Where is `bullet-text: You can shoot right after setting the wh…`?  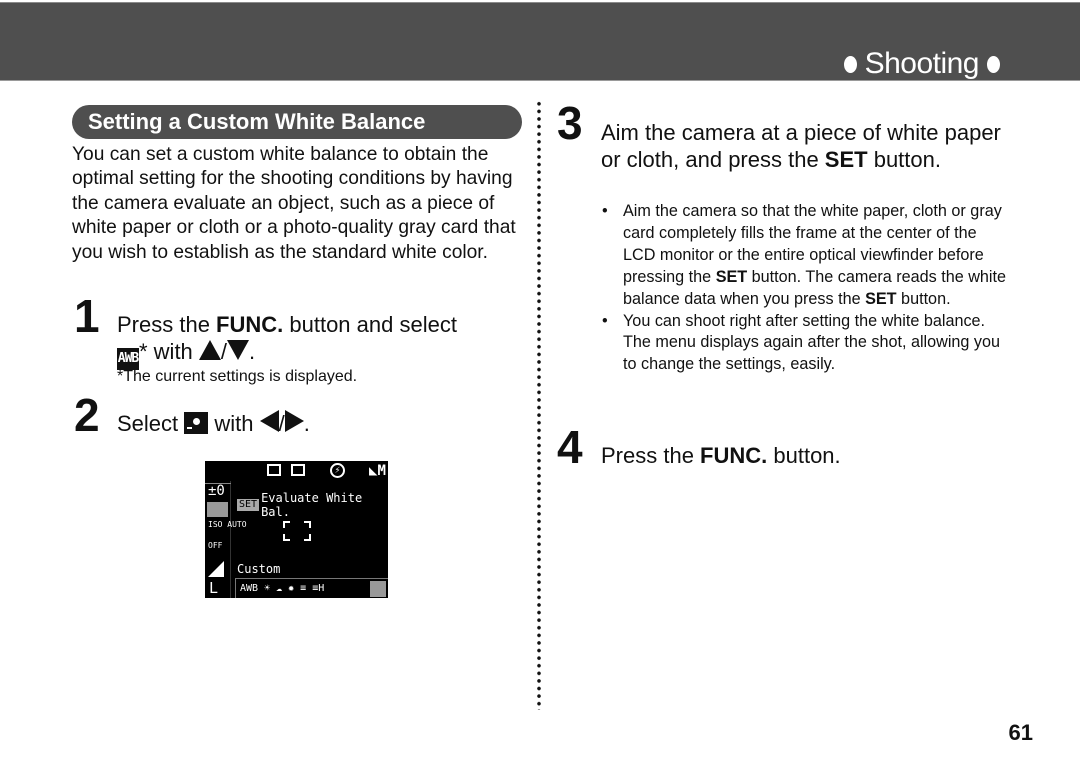 bullet-text: You can shoot right after setting the wh… is located at coordinates (812, 342).